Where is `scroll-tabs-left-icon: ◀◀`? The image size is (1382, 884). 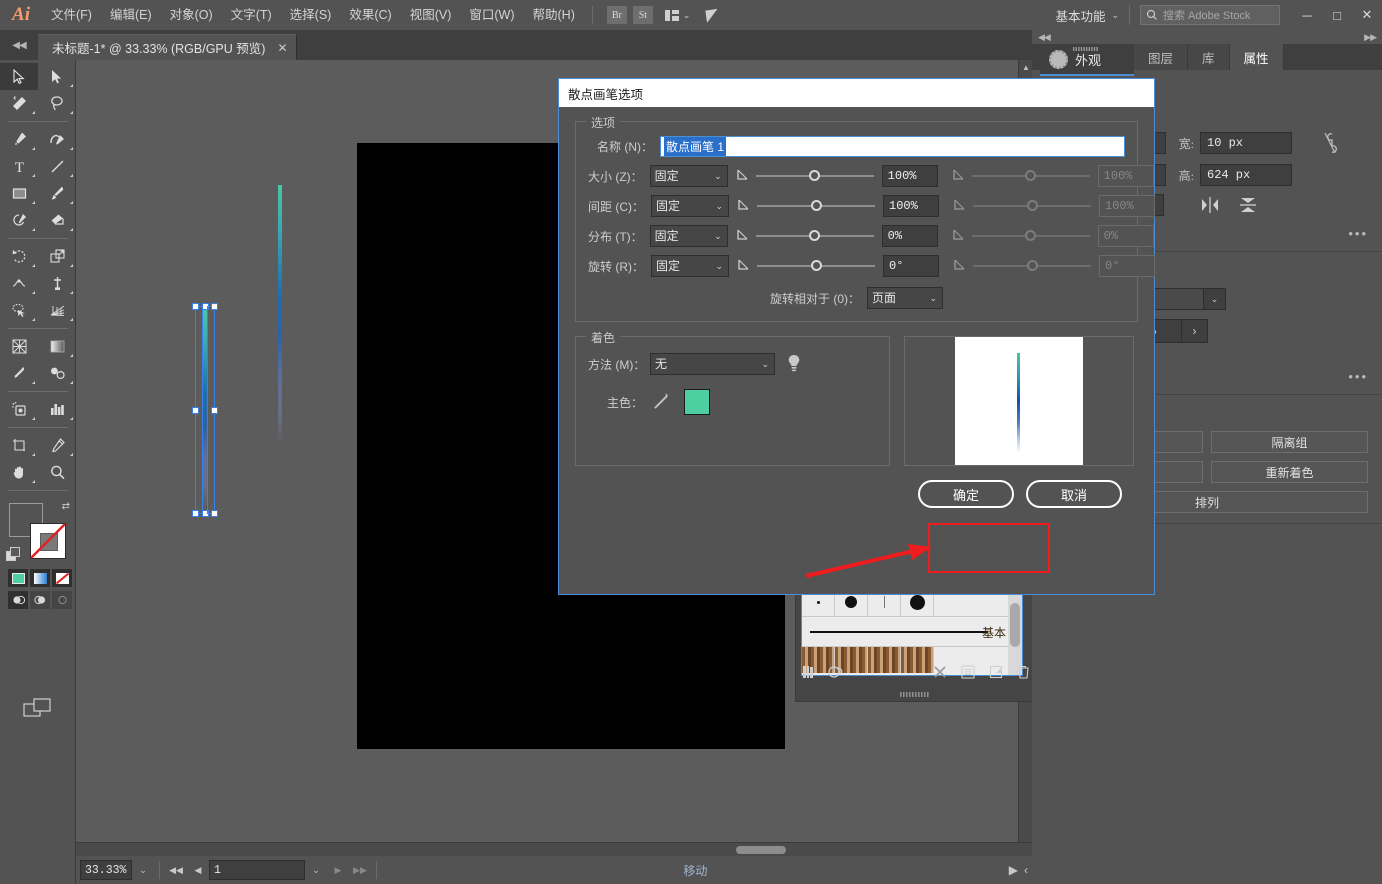 scroll-tabs-left-icon: ◀◀ is located at coordinates (19, 45).